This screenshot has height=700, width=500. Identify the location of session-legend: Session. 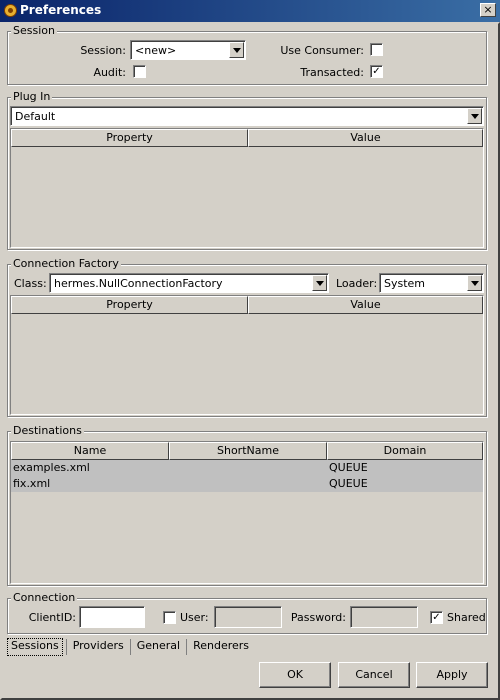
(34, 30).